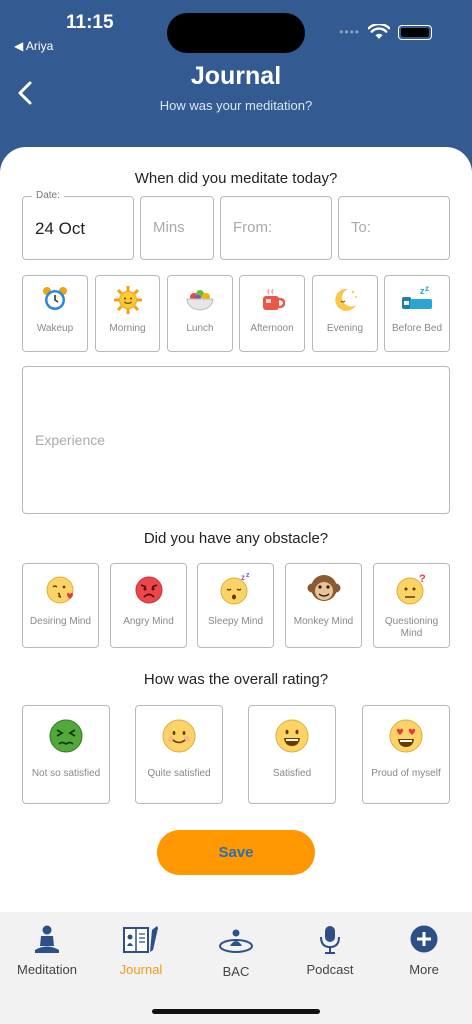 The height and width of the screenshot is (1024, 472). I want to click on date-value: 24 Oct, so click(60, 228).